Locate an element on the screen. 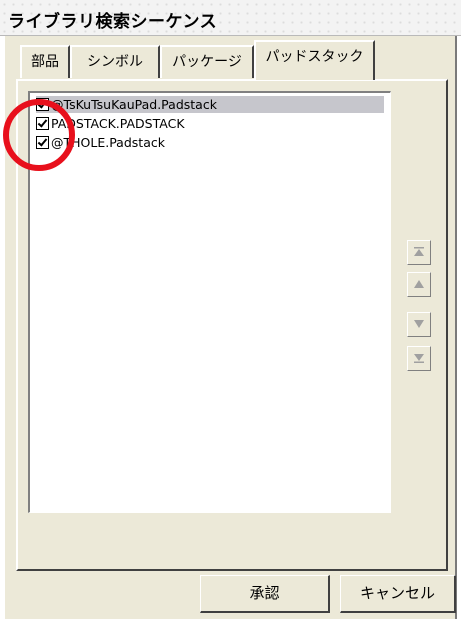 The width and height of the screenshot is (461, 619). move-down-icon is located at coordinates (419, 324).